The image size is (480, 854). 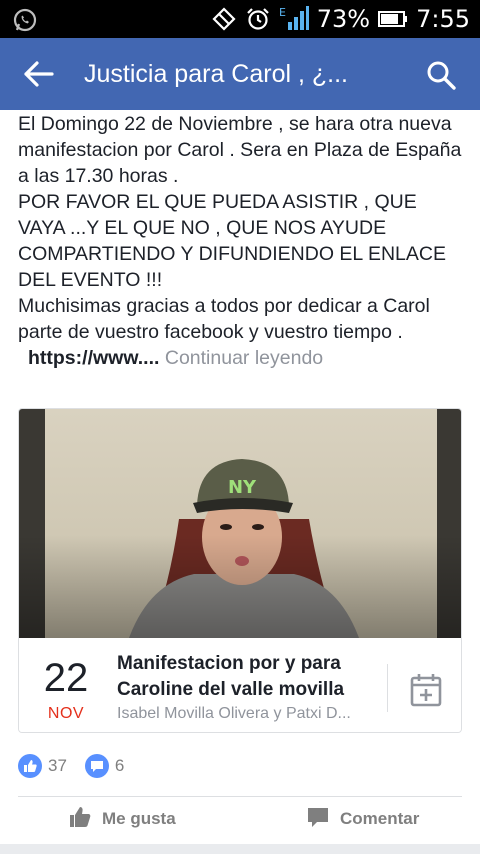 What do you see at coordinates (66, 678) in the screenshot?
I see `event-date-day: 22` at bounding box center [66, 678].